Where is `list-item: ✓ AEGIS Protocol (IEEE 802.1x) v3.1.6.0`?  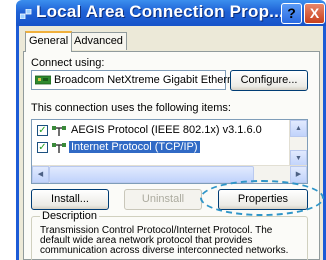
list-item: ✓ AEGIS Protocol (IEEE 802.1x) v3.1.6.0 is located at coordinates (161, 131).